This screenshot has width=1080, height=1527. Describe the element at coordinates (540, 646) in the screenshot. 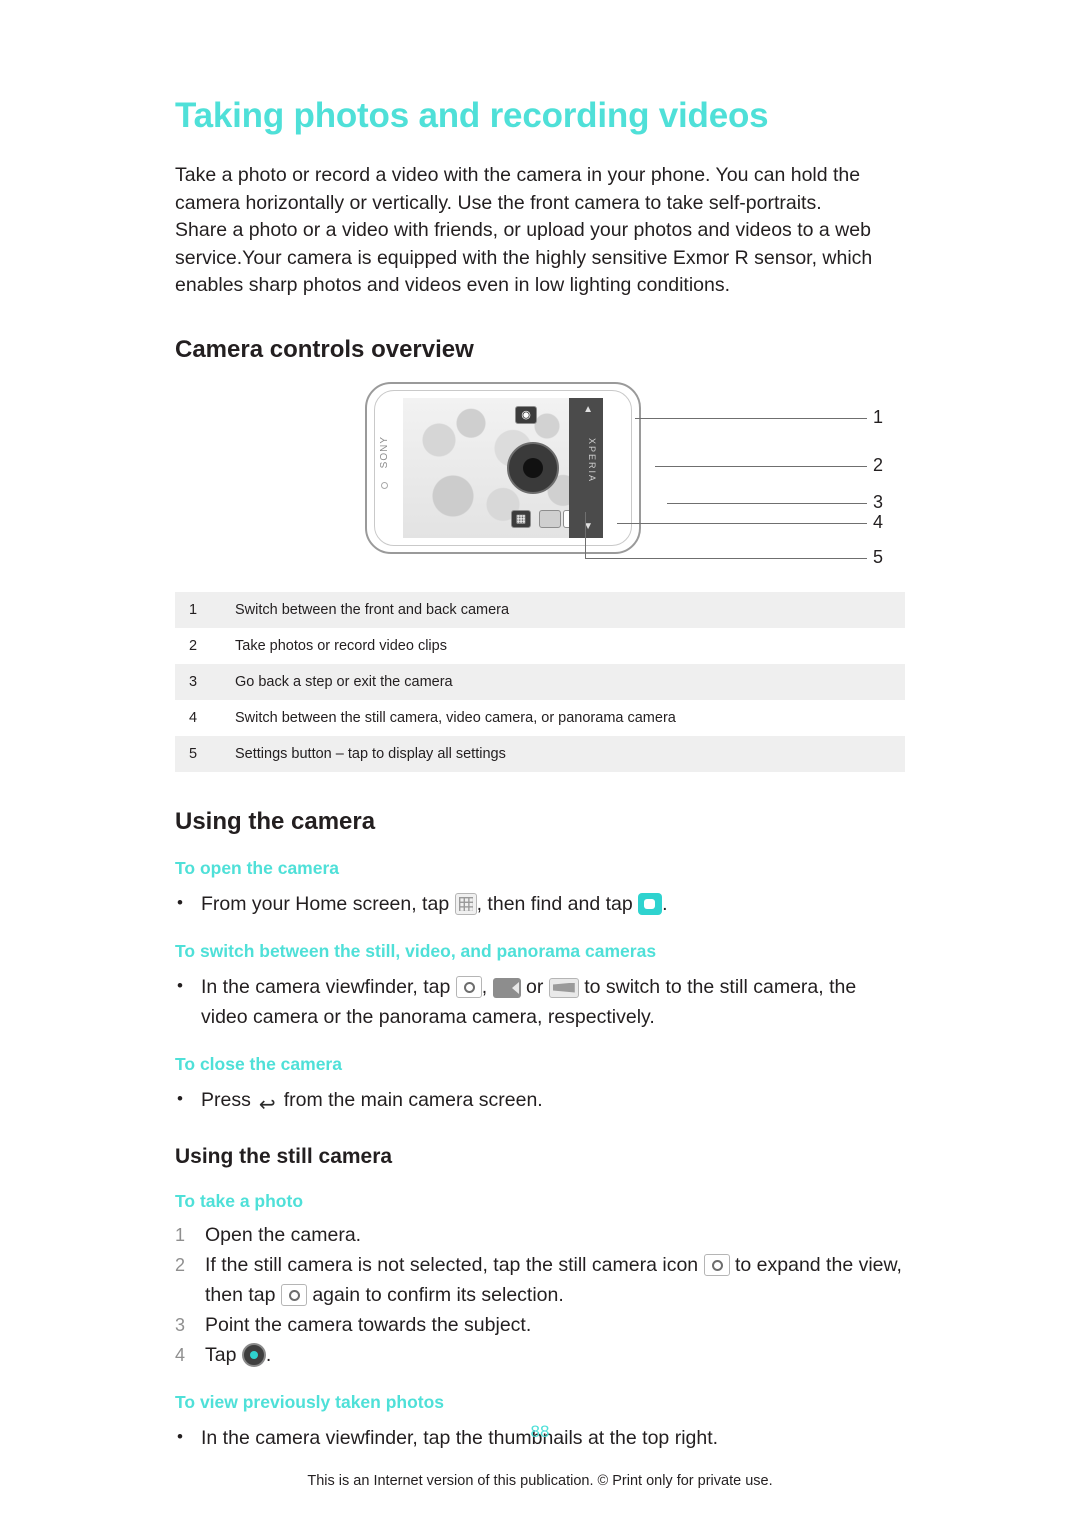

I see `table-row: 2 Take photos or record video clips` at that location.